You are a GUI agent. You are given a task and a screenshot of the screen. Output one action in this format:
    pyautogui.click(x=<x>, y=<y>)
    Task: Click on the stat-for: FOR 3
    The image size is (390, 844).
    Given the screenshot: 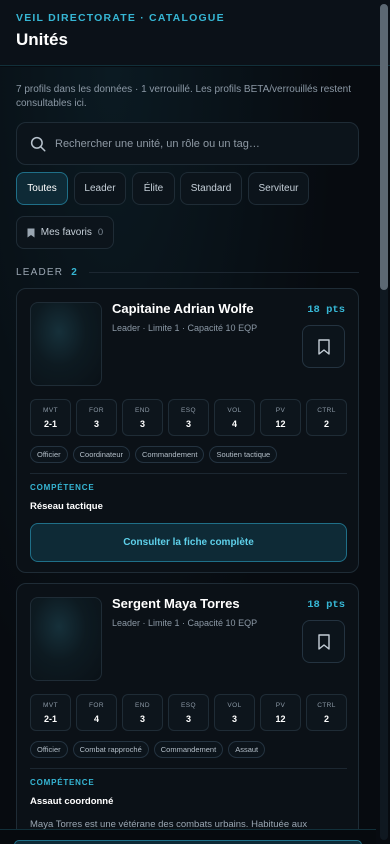 What is the action you would take?
    pyautogui.click(x=96, y=417)
    